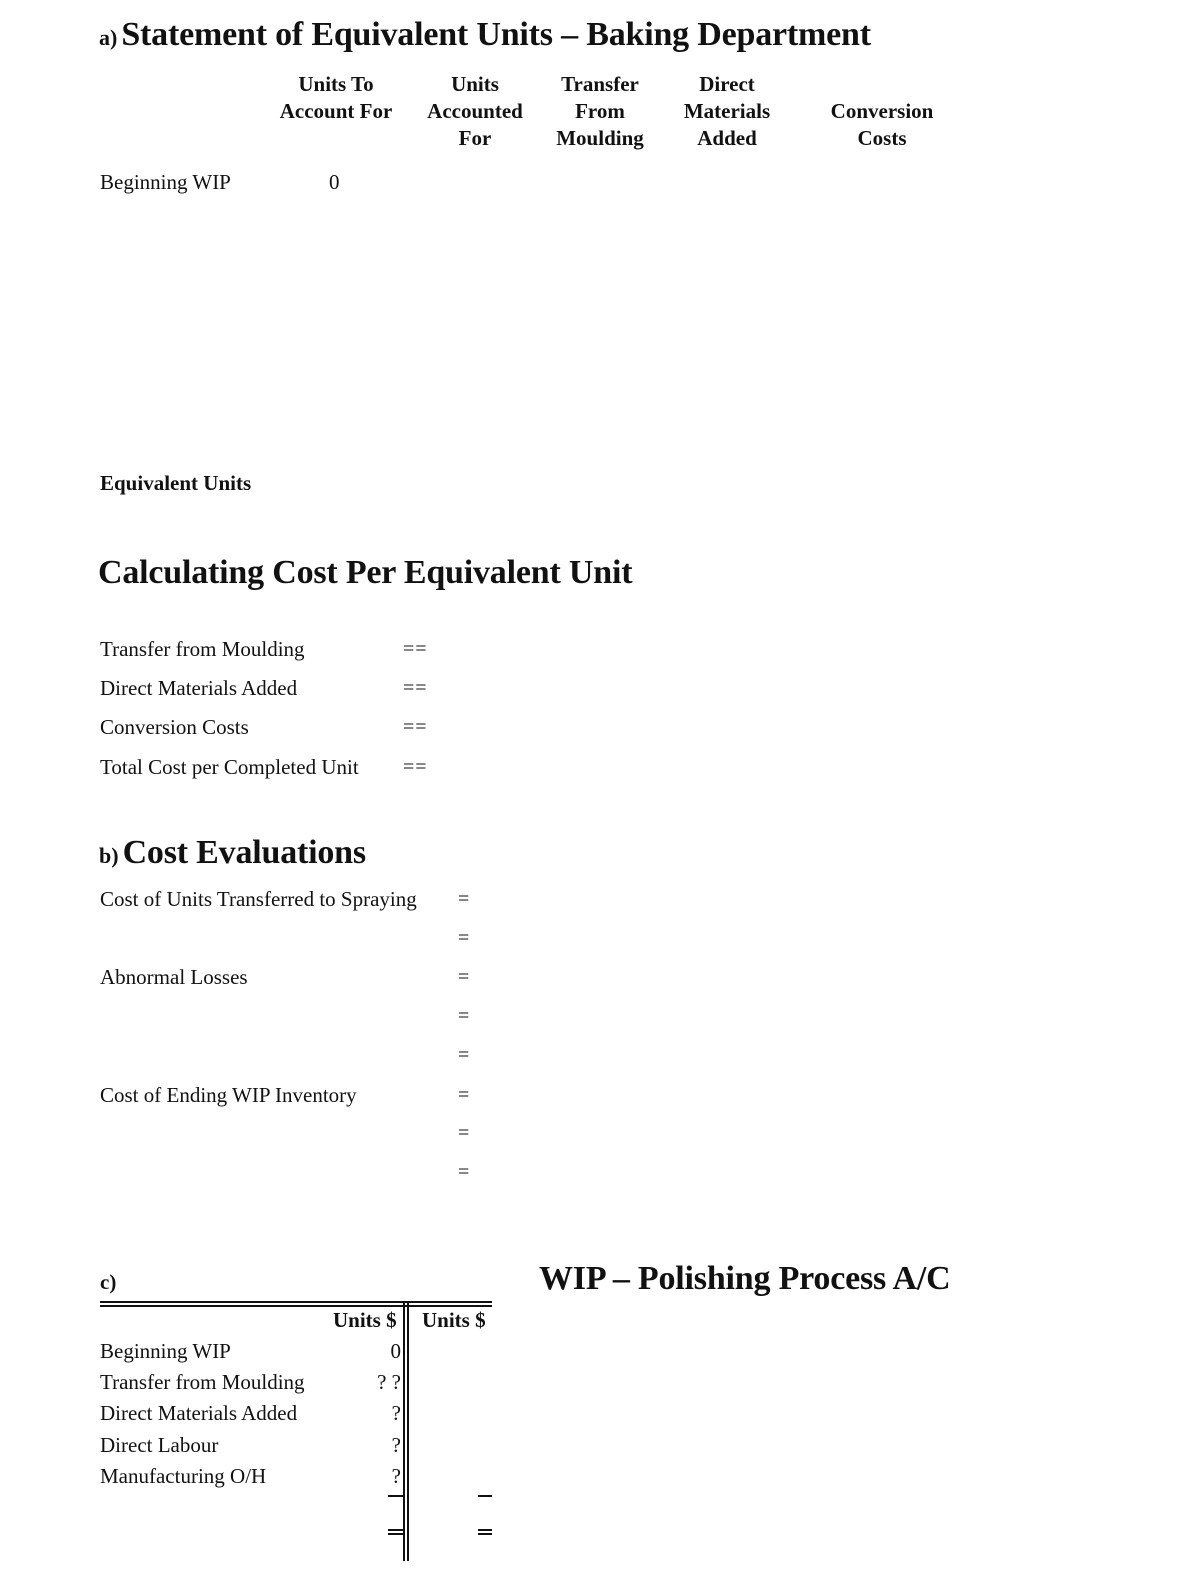  What do you see at coordinates (258, 899) in the screenshot?
I see `evaluation-label: Cost of Units Transferred to Spraying` at bounding box center [258, 899].